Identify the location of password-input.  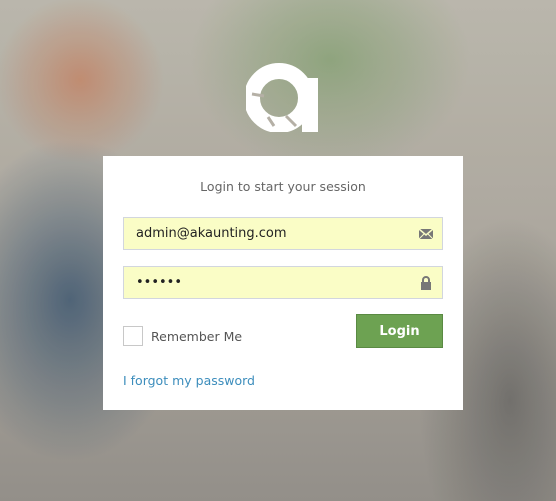
(270, 282).